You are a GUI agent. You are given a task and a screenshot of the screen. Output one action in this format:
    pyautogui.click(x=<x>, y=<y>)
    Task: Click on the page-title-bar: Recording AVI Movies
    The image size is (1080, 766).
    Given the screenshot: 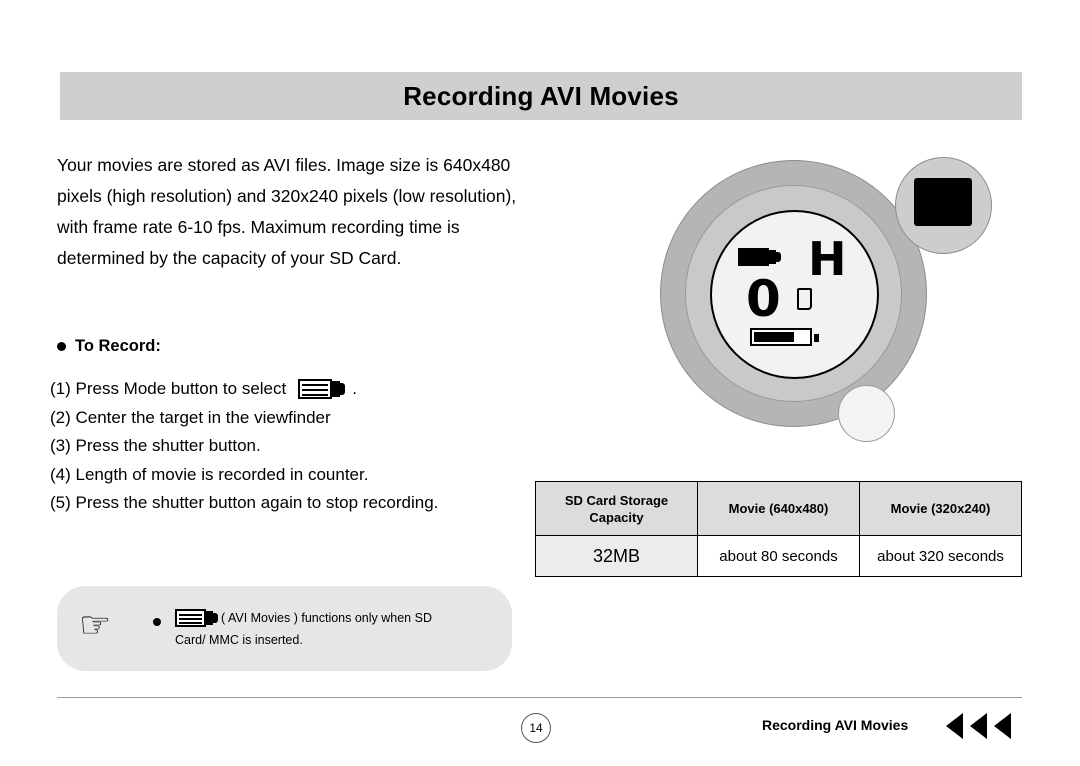 What is the action you would take?
    pyautogui.click(x=541, y=96)
    